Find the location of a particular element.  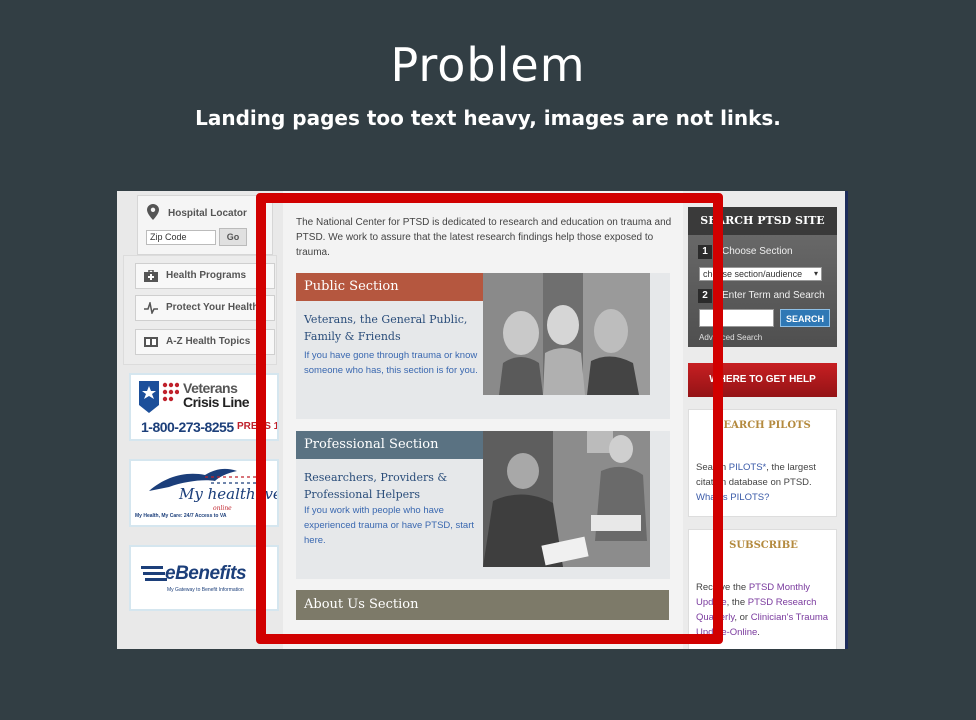

crisis-line-logo-icon is located at coordinates (159, 397).